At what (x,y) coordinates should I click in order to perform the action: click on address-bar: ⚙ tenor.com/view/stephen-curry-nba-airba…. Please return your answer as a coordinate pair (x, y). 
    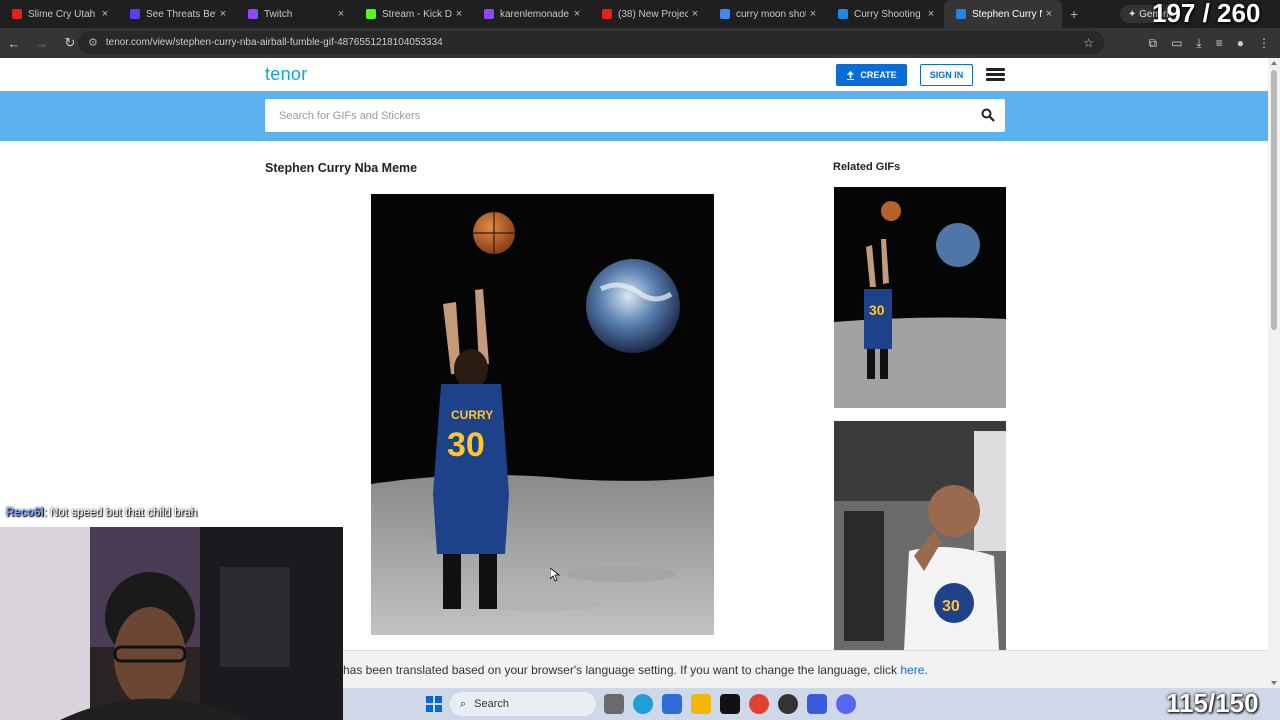
    Looking at the image, I should click on (591, 42).